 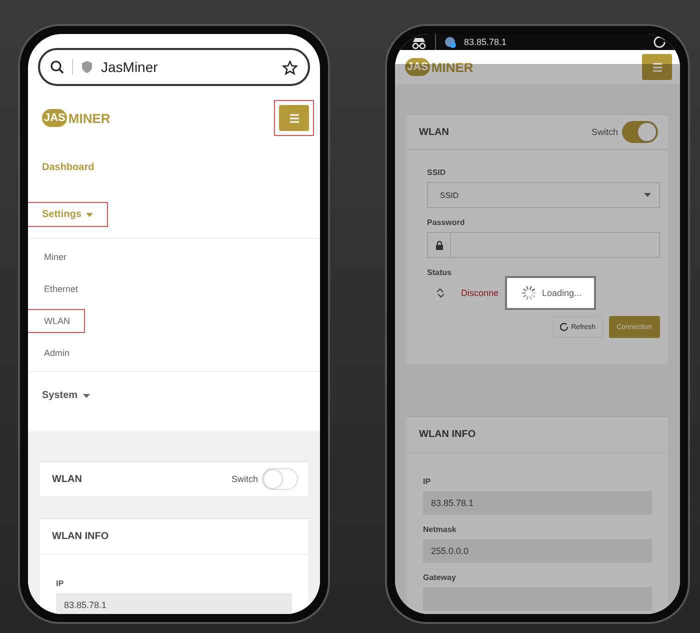 I want to click on refresh-icon, so click(x=565, y=327).